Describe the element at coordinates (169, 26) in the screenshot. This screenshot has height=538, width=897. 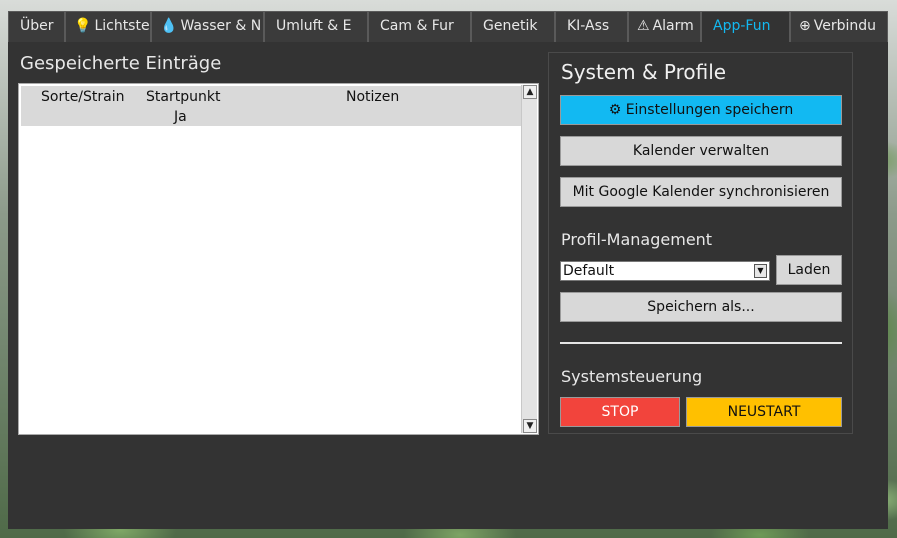
I see `drop-icon: 💧` at that location.